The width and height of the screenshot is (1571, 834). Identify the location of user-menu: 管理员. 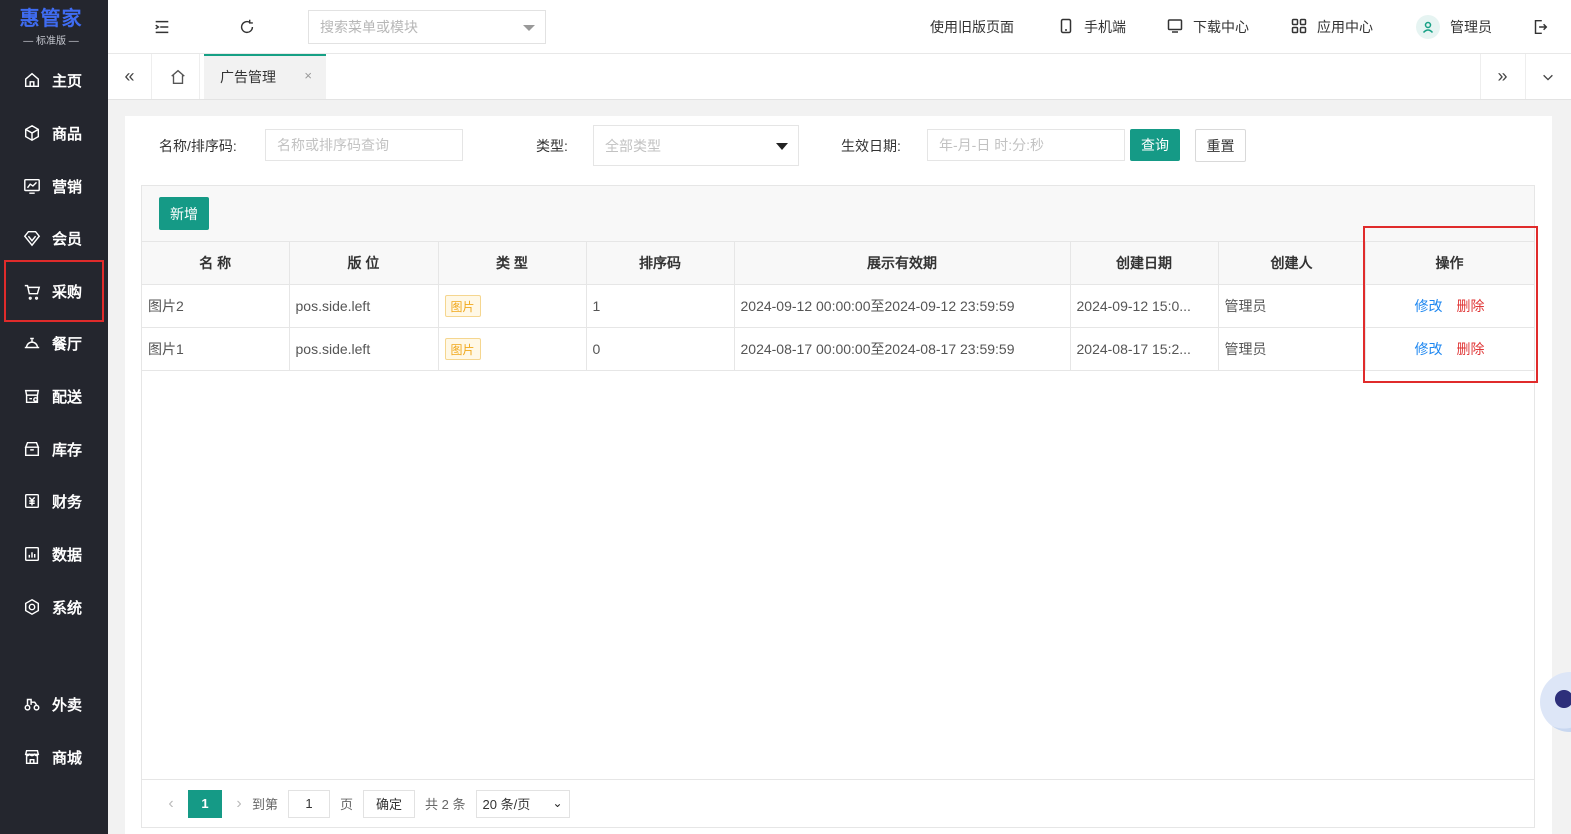
(1454, 27).